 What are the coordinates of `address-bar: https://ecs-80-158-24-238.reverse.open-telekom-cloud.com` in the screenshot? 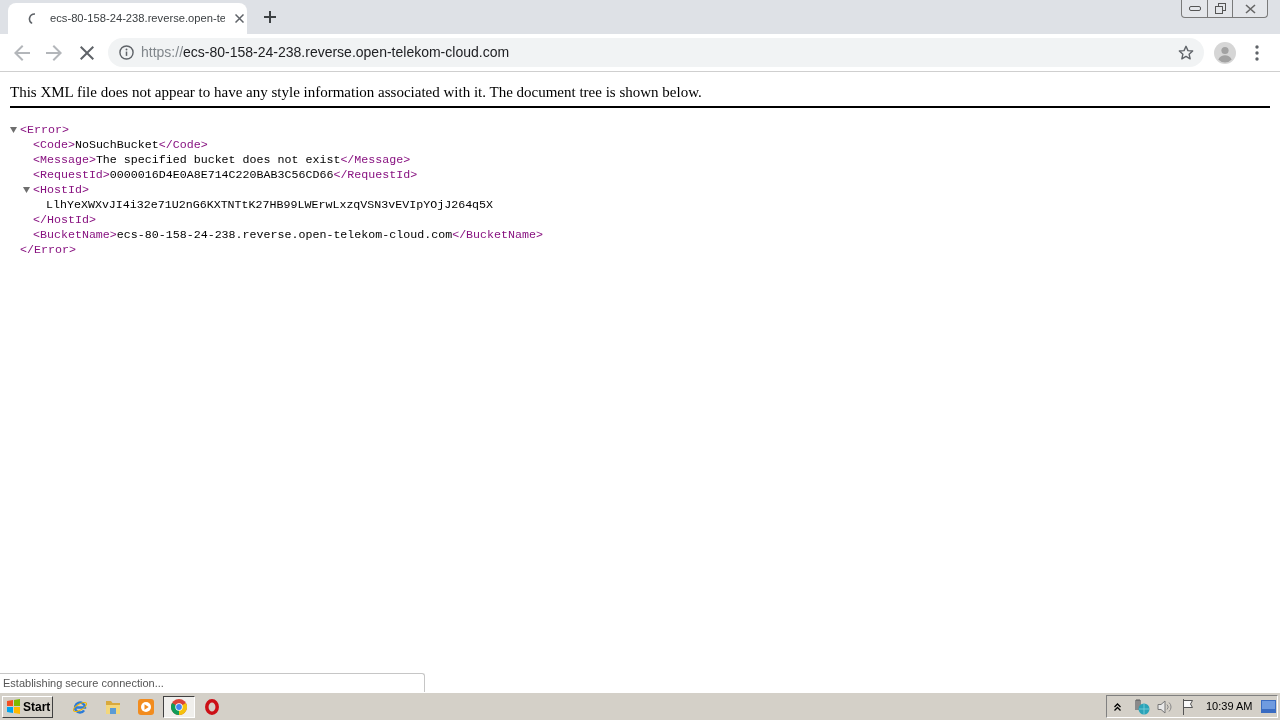 It's located at (656, 52).